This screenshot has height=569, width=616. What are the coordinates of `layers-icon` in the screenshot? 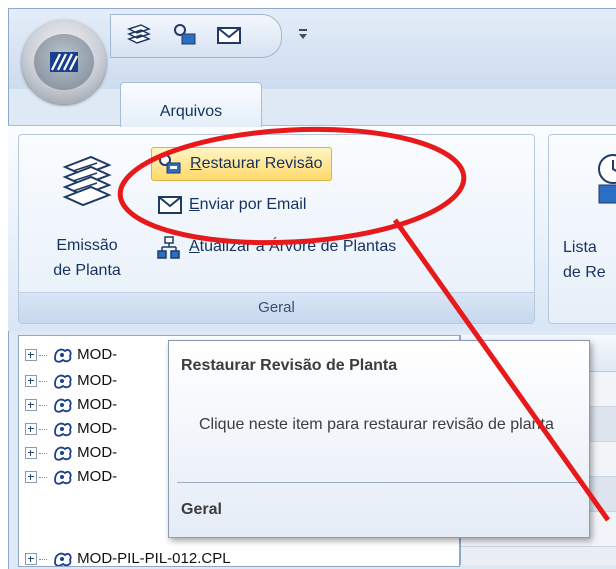 It's located at (139, 35).